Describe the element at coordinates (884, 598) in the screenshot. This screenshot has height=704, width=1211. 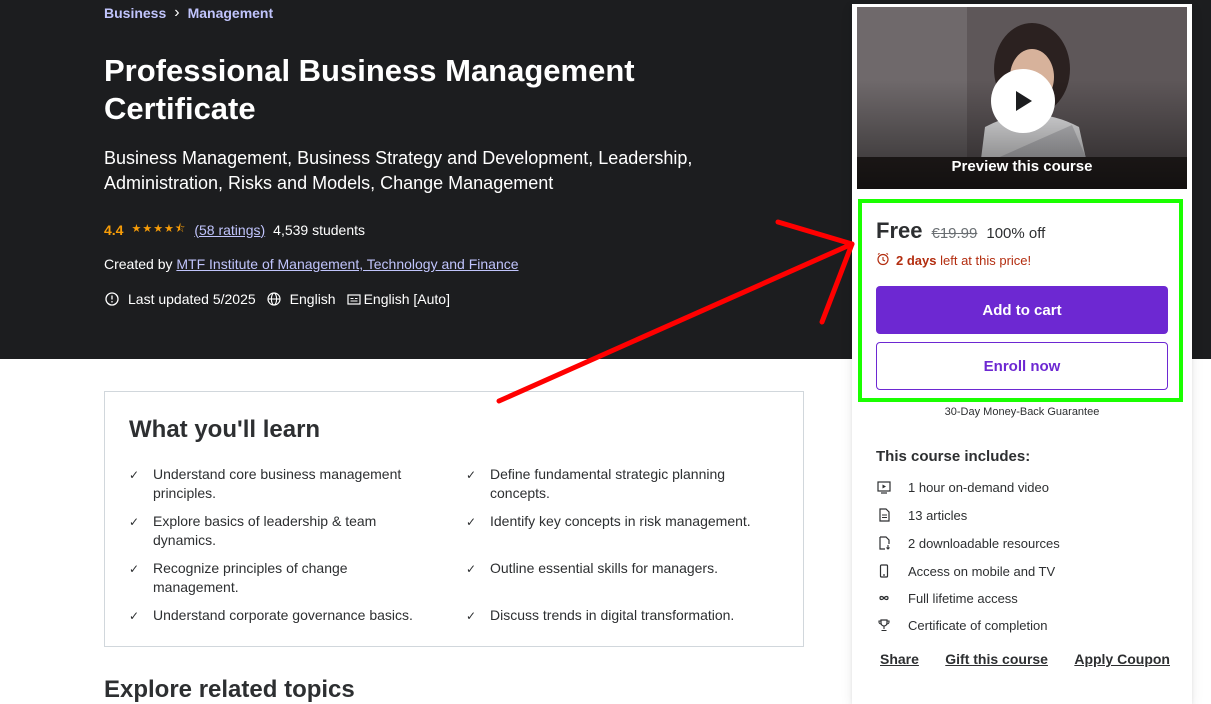
I see `infinity-icon` at that location.